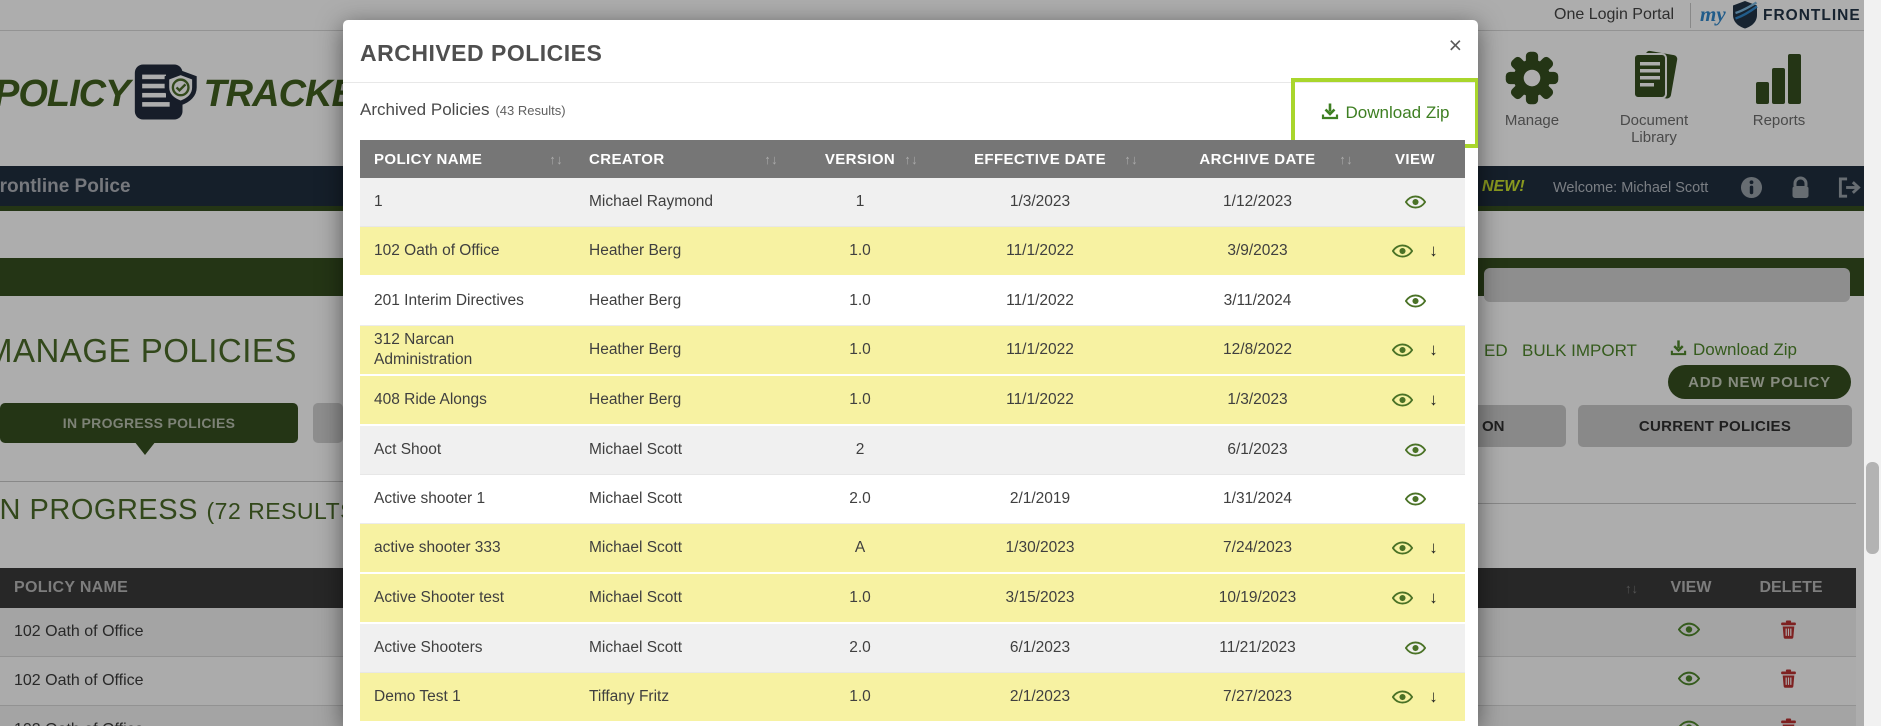 The width and height of the screenshot is (1881, 726). I want to click on archive-date-cell: 7/24/2023, so click(1257, 547).